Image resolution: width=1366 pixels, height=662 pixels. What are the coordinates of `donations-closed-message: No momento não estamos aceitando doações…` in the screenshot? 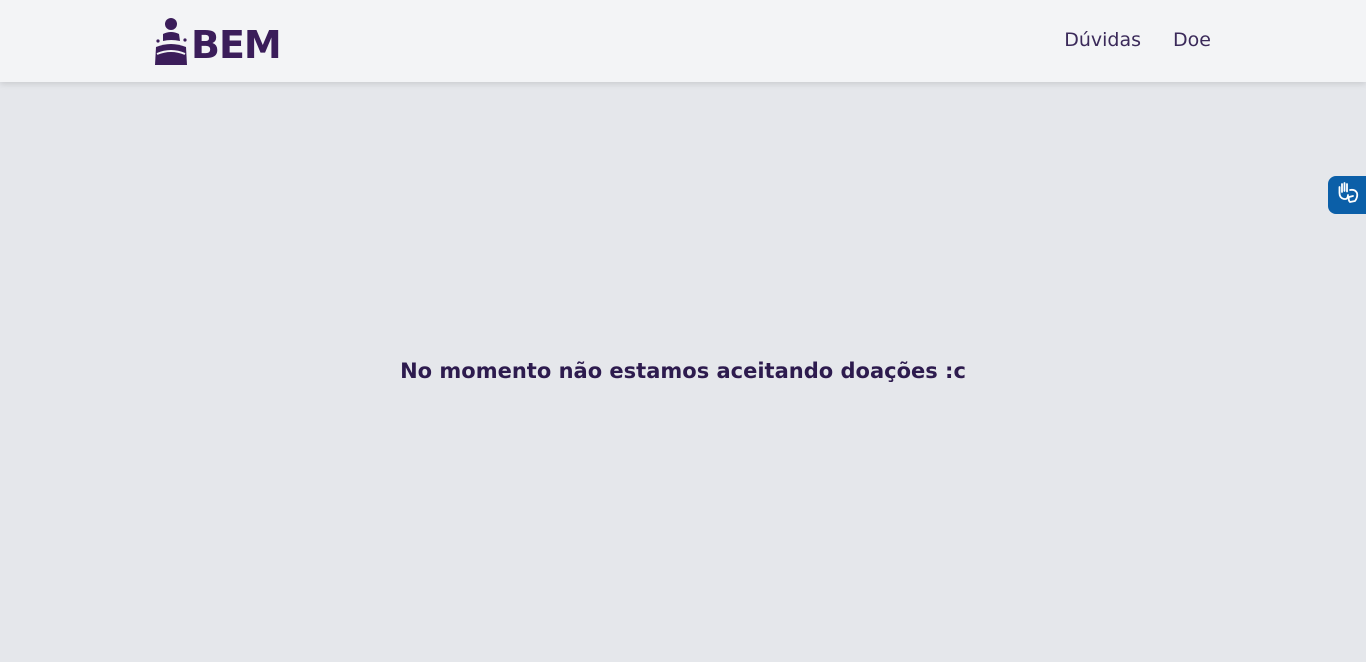 It's located at (683, 371).